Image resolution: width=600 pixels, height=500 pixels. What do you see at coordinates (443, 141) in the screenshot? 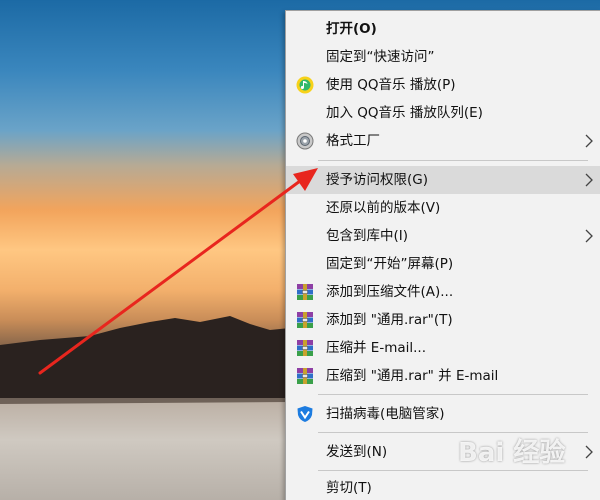
I see `menu-item-format-factory: 格式工厂` at bounding box center [443, 141].